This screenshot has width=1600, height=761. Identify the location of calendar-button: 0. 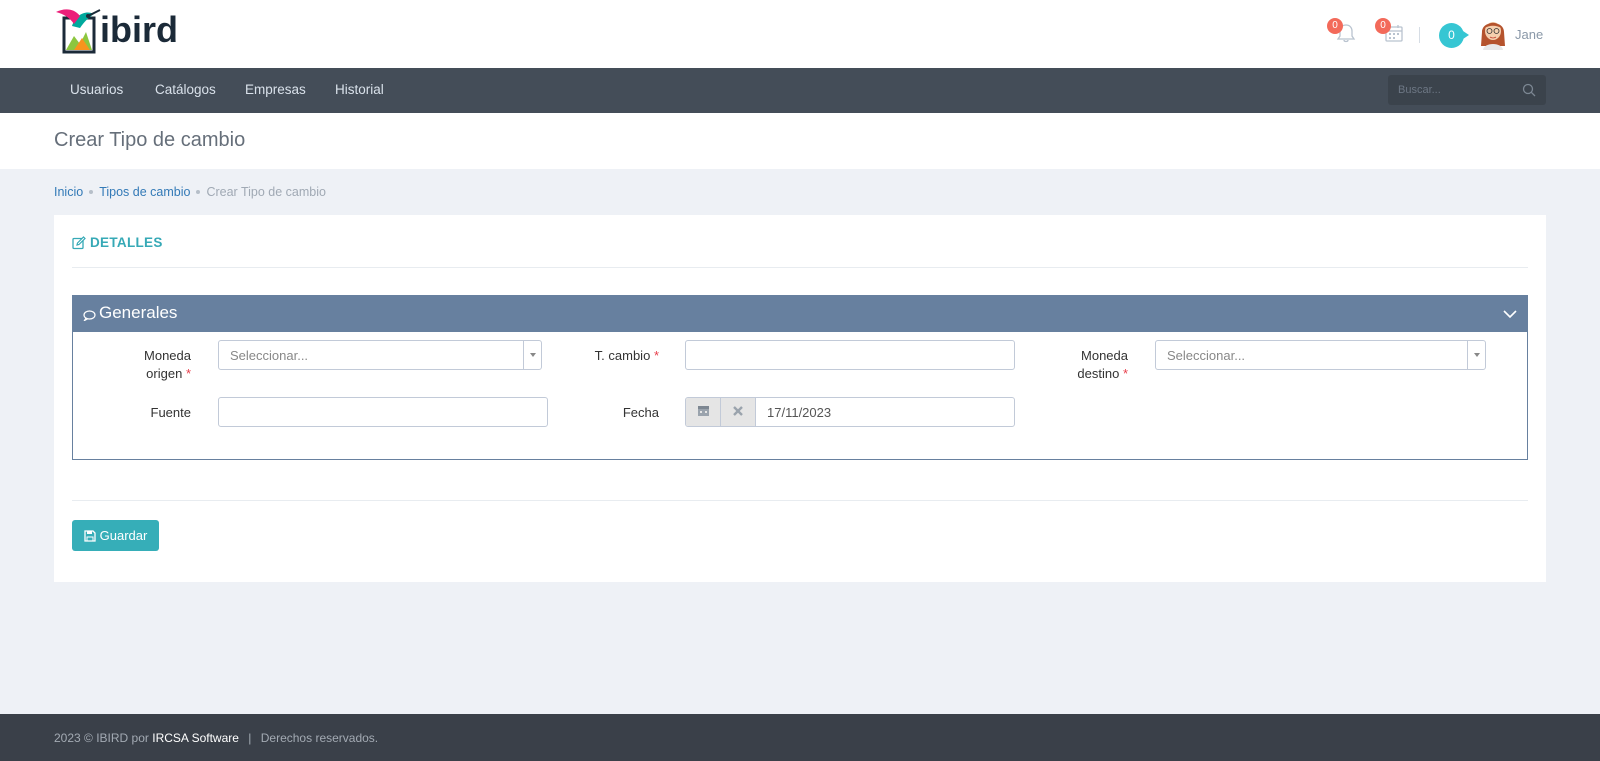
(1390, 31).